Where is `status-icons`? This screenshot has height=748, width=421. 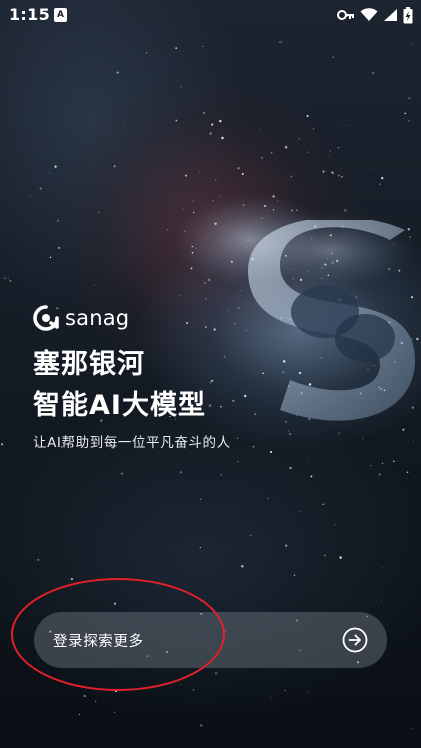
status-icons is located at coordinates (375, 15).